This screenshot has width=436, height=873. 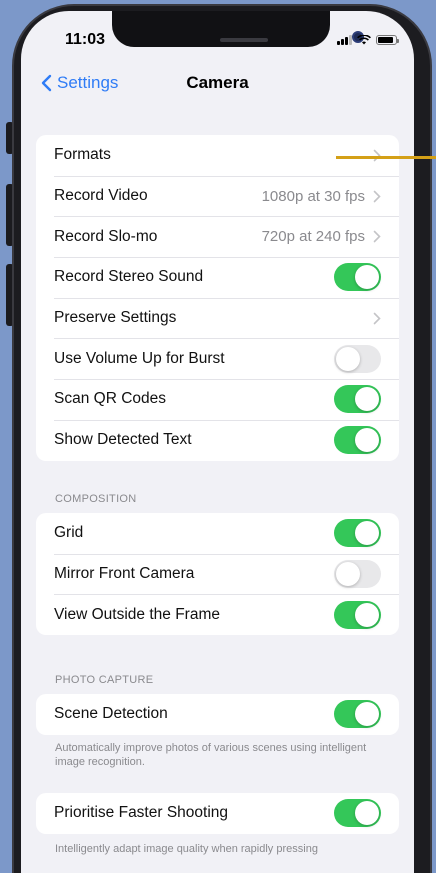 What do you see at coordinates (244, 40) in the screenshot?
I see `speaker-grille` at bounding box center [244, 40].